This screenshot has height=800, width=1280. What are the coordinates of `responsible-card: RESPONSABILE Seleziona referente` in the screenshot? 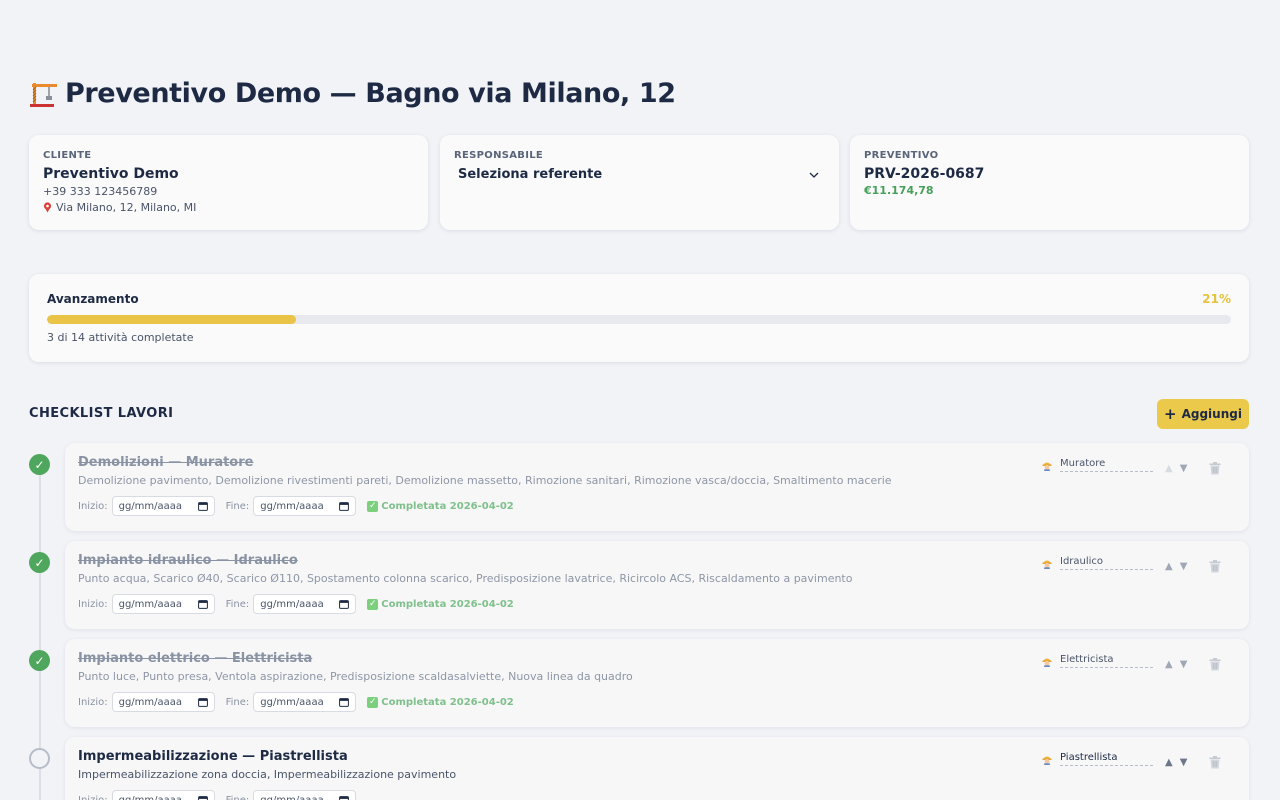 It's located at (639, 182).